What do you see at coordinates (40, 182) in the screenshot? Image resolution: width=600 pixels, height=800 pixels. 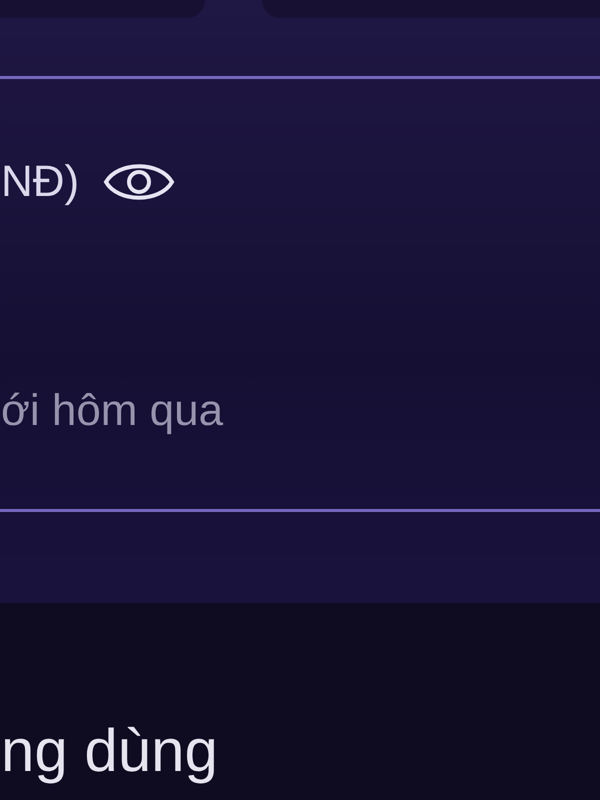 I see `balance-label: NĐ)` at bounding box center [40, 182].